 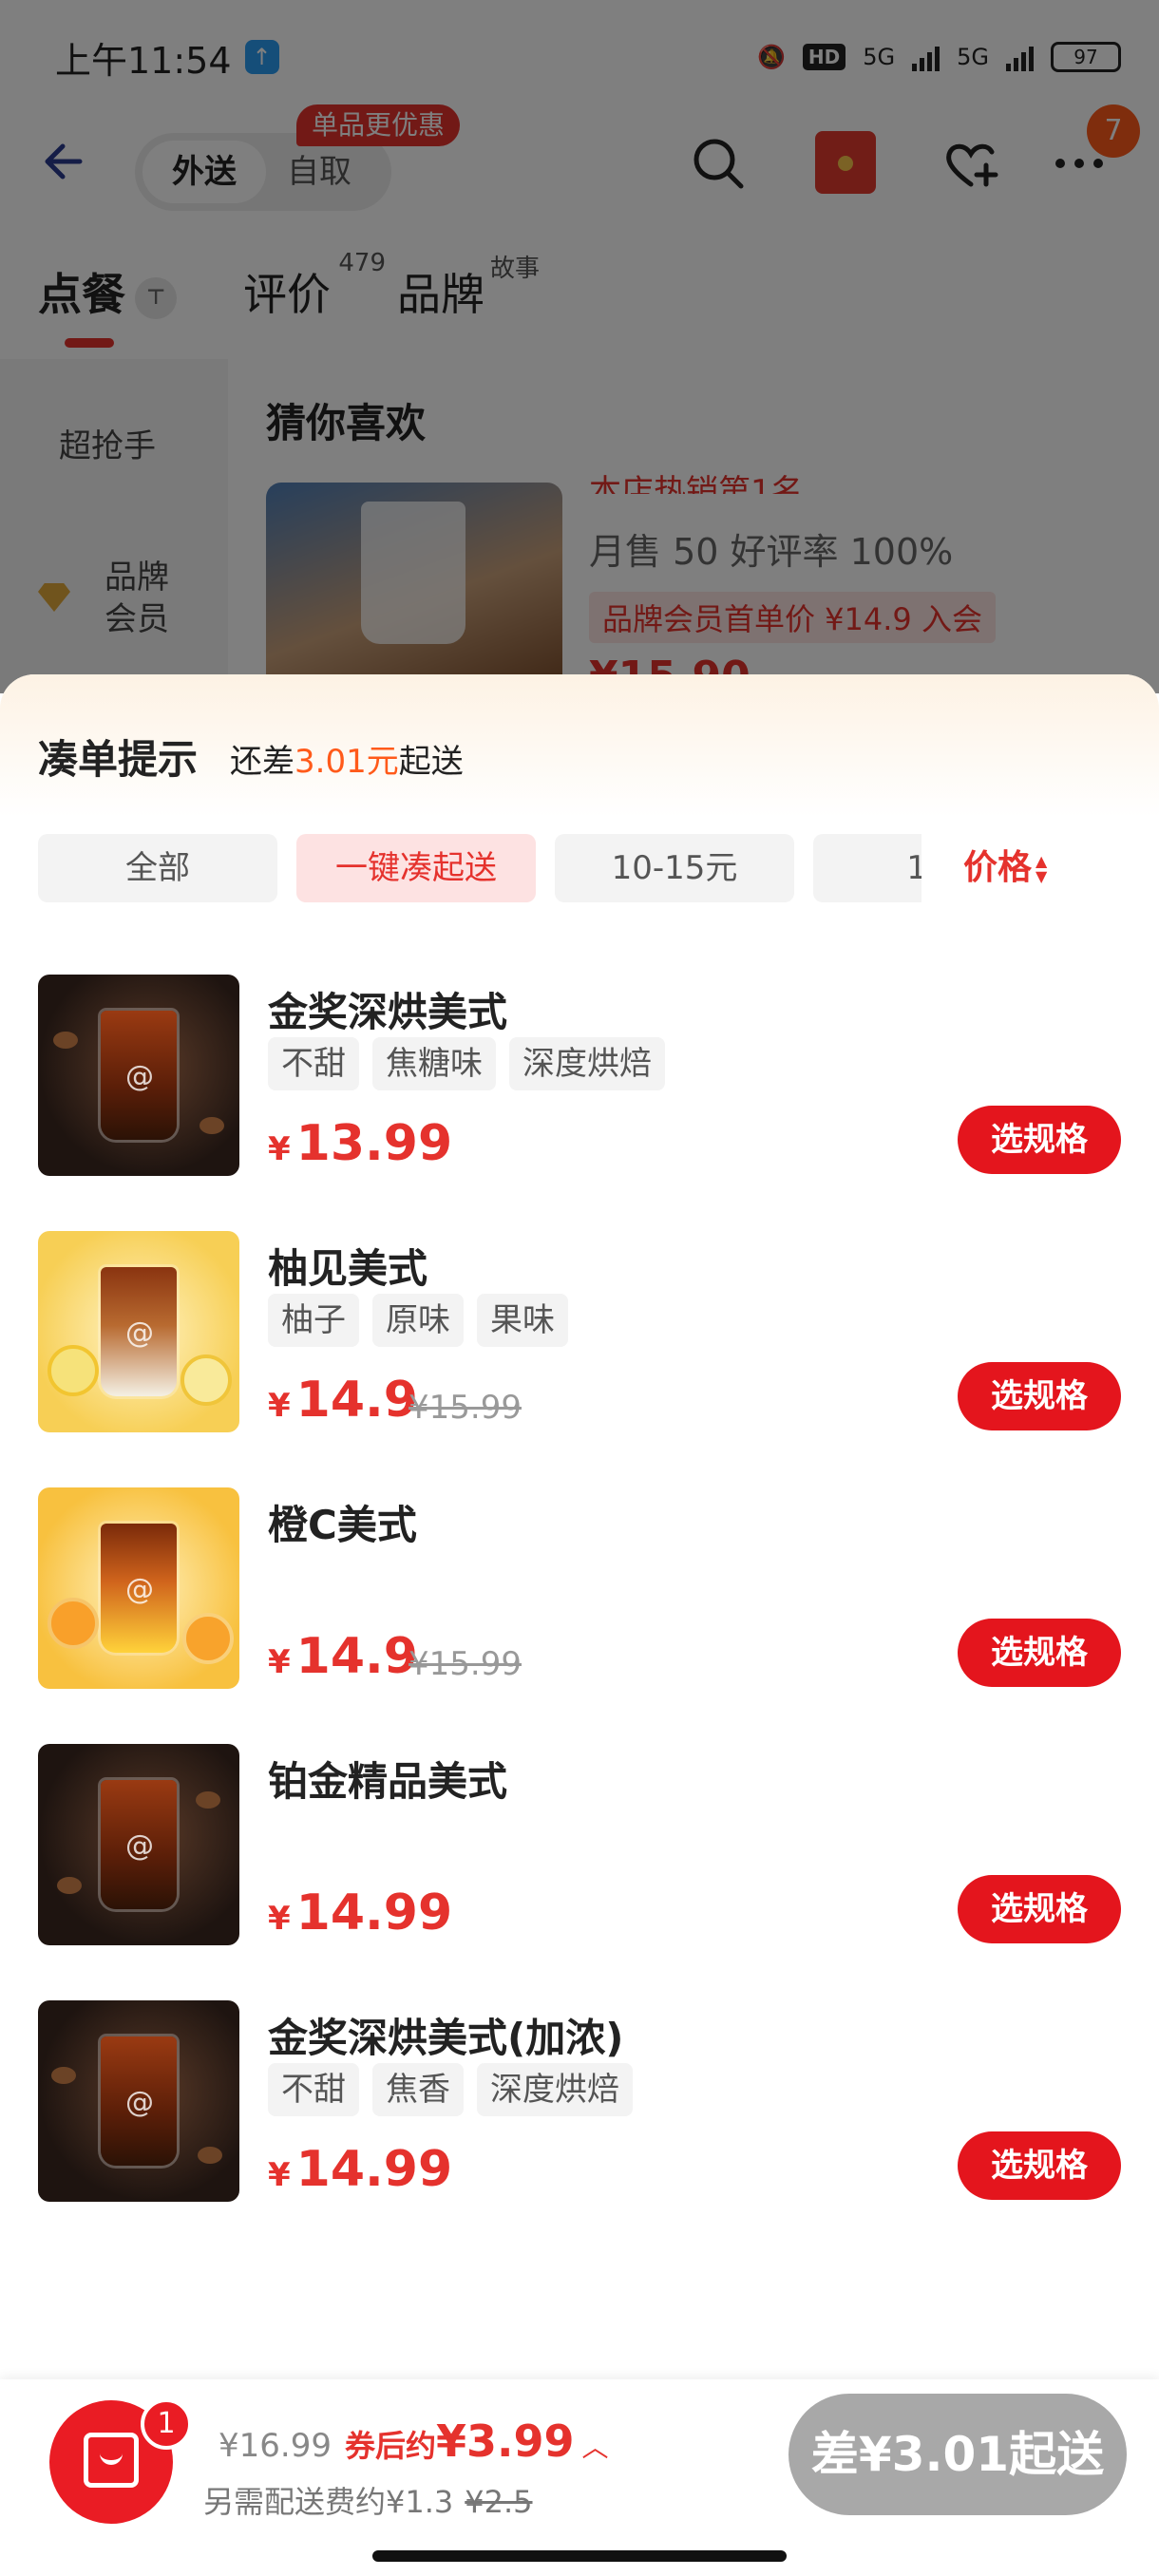 What do you see at coordinates (579, 1615) in the screenshot?
I see `product-row: 橙C美式 ¥14.9 ¥15.99 选规格` at bounding box center [579, 1615].